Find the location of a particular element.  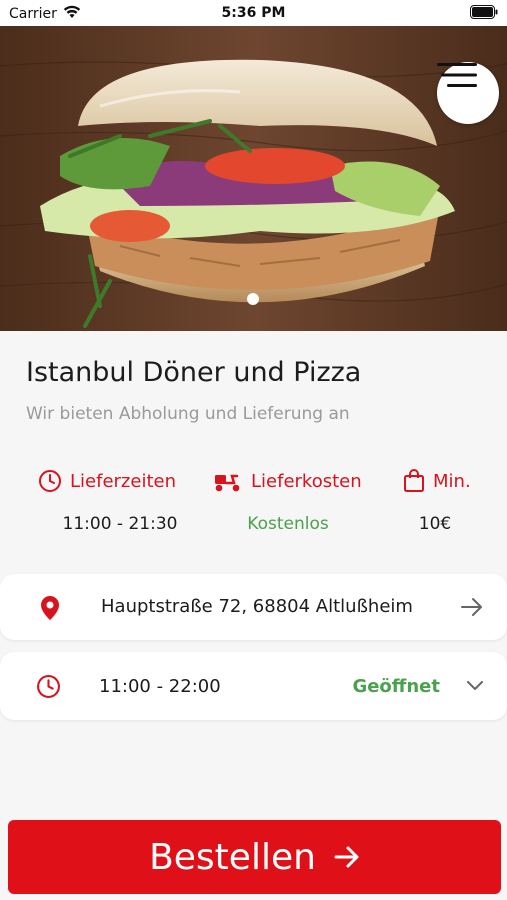

hamburger-menu-icon is located at coordinates (457, 75).